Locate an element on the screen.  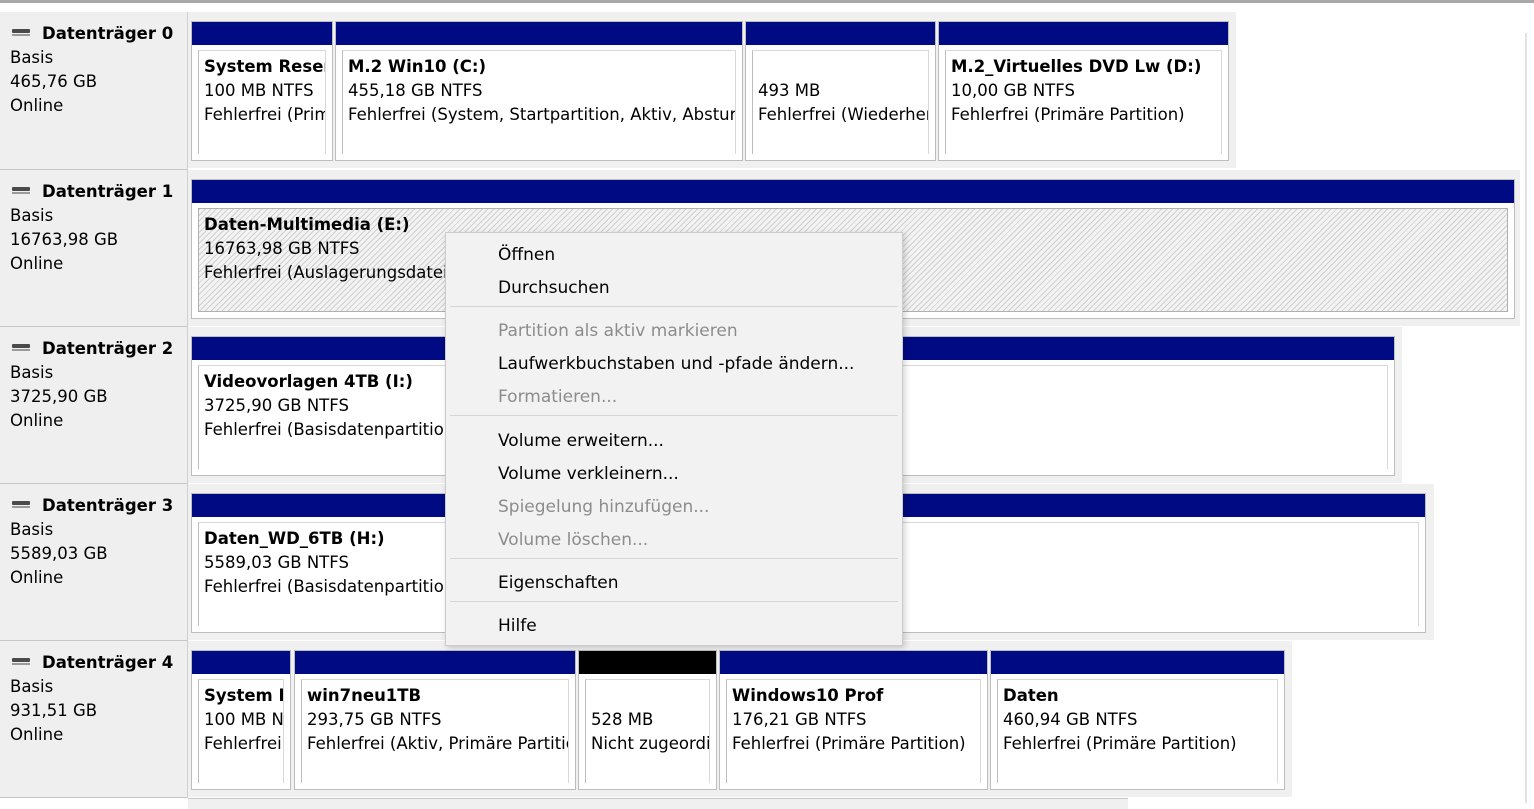
partition-name: System R is located at coordinates (244, 695).